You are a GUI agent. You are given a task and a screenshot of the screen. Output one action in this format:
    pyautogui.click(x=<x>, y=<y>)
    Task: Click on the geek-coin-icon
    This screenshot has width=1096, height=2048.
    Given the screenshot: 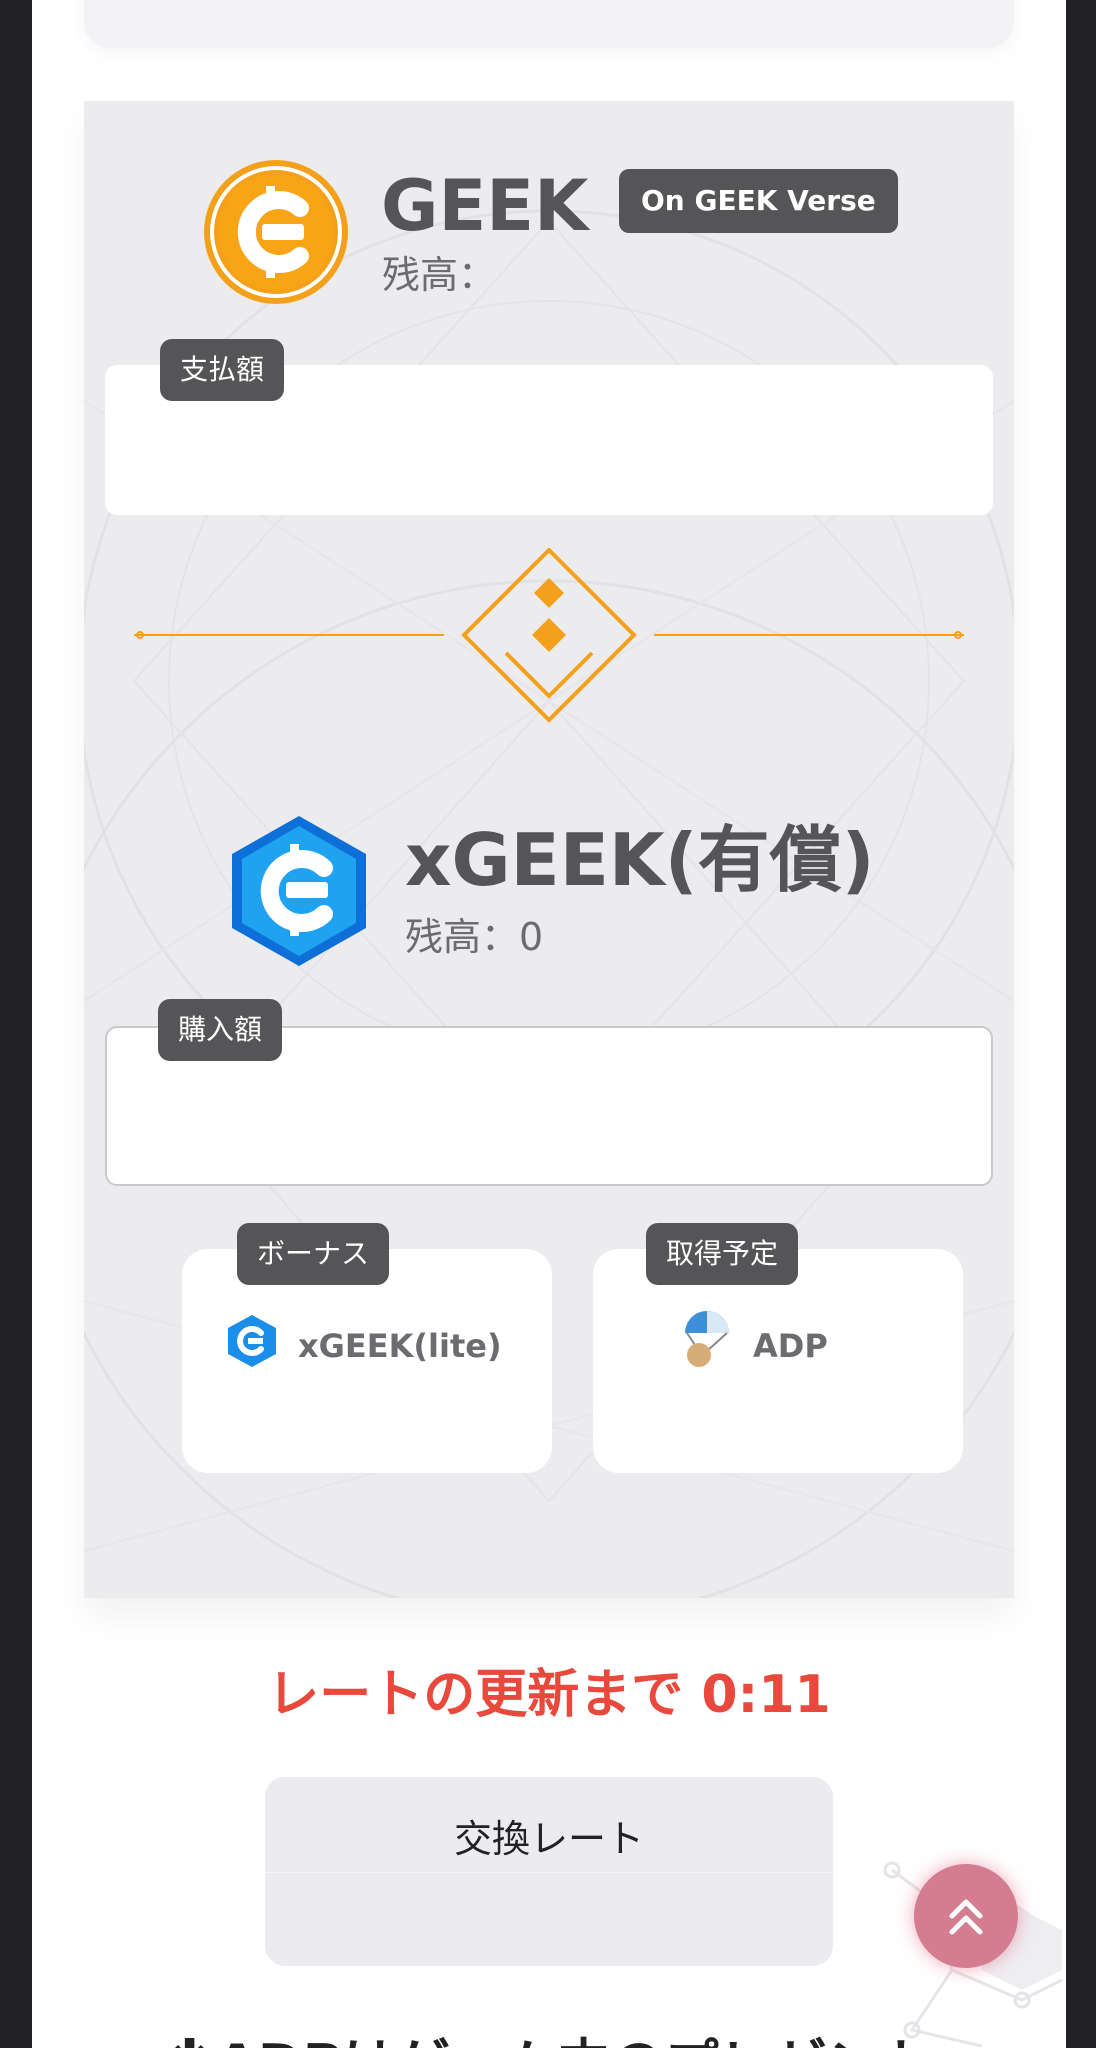 What is the action you would take?
    pyautogui.click(x=276, y=232)
    